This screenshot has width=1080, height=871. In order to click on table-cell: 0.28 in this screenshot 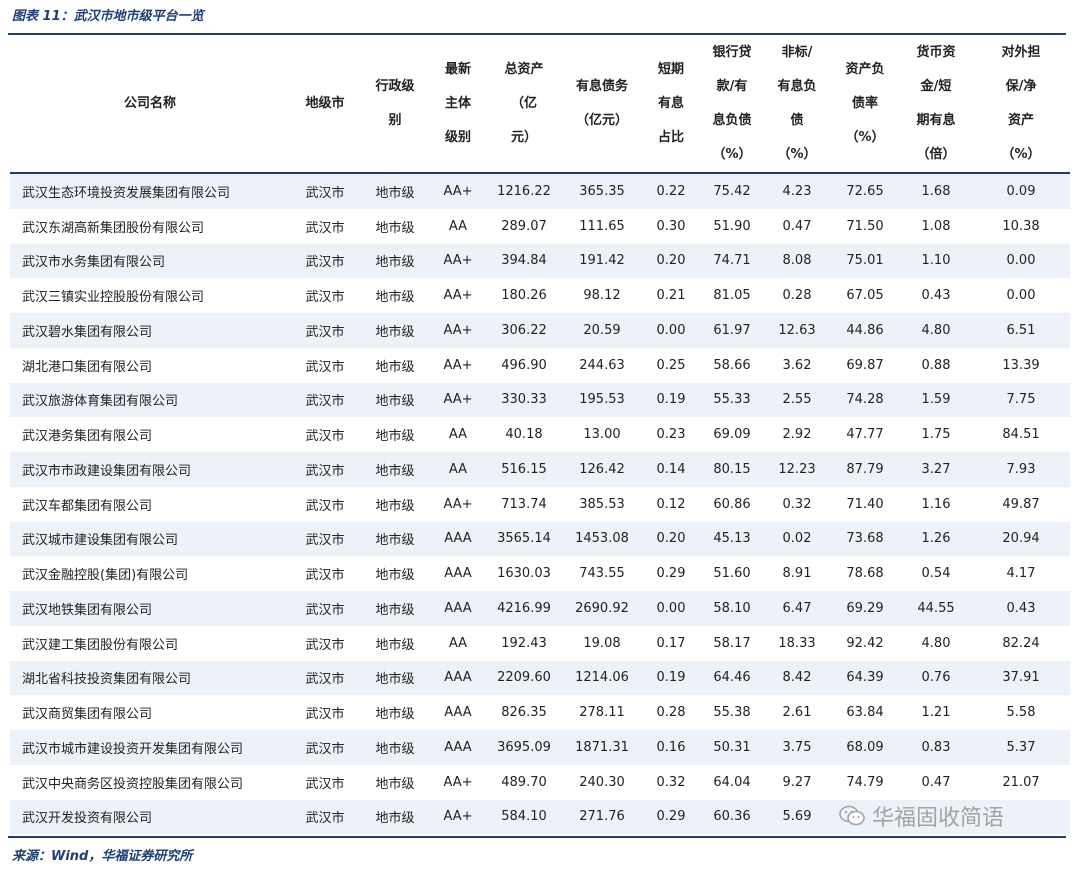, I will do `click(671, 712)`.